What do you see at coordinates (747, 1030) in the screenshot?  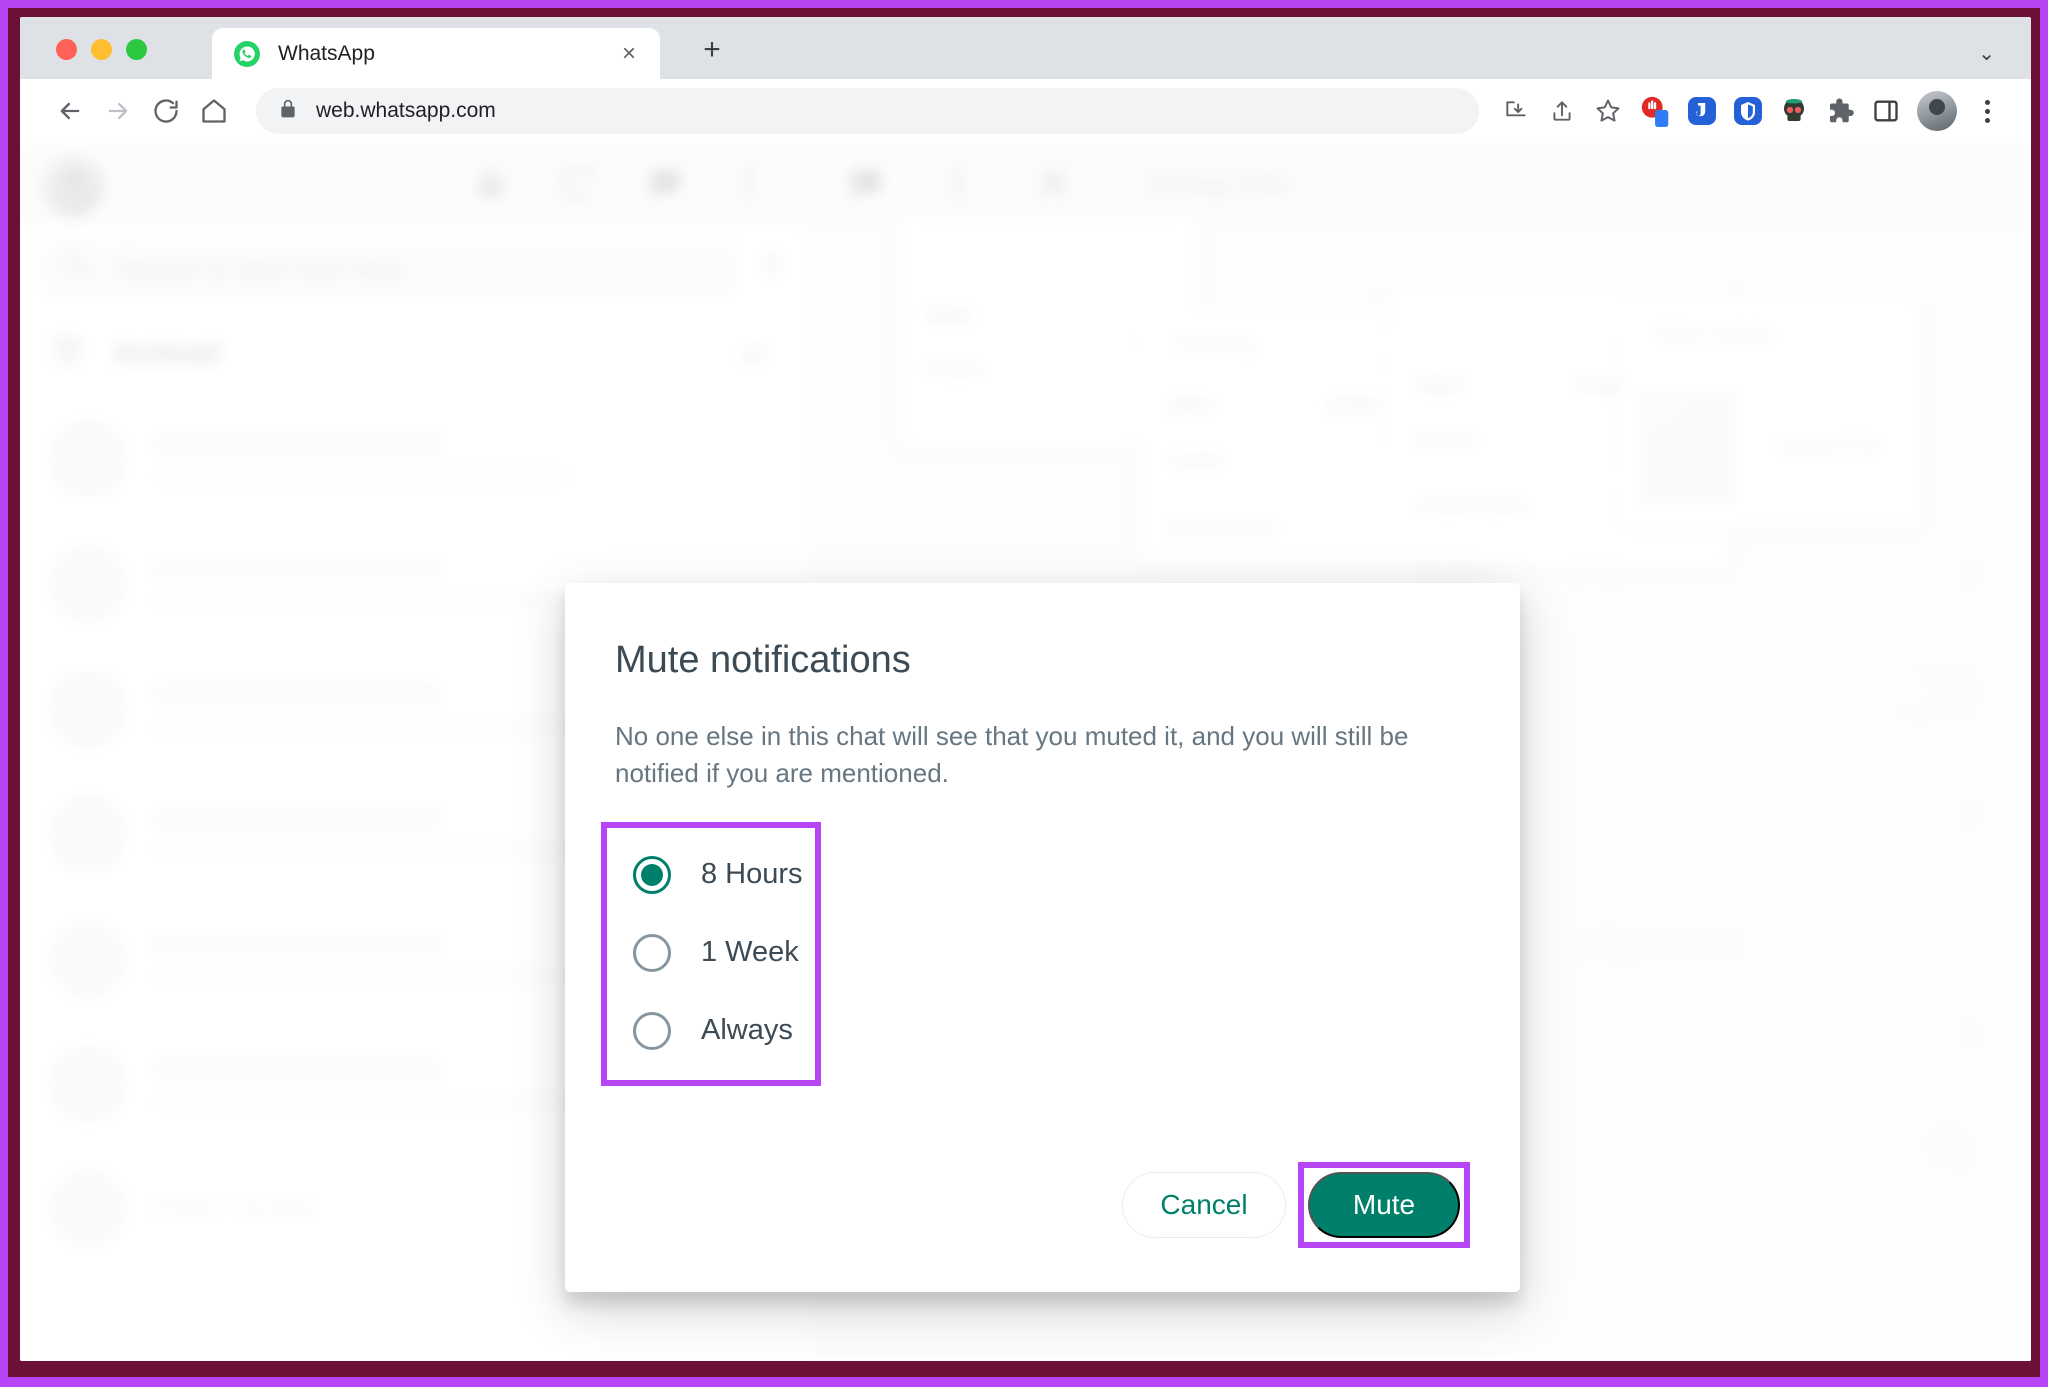 I see `radio-label: Always` at bounding box center [747, 1030].